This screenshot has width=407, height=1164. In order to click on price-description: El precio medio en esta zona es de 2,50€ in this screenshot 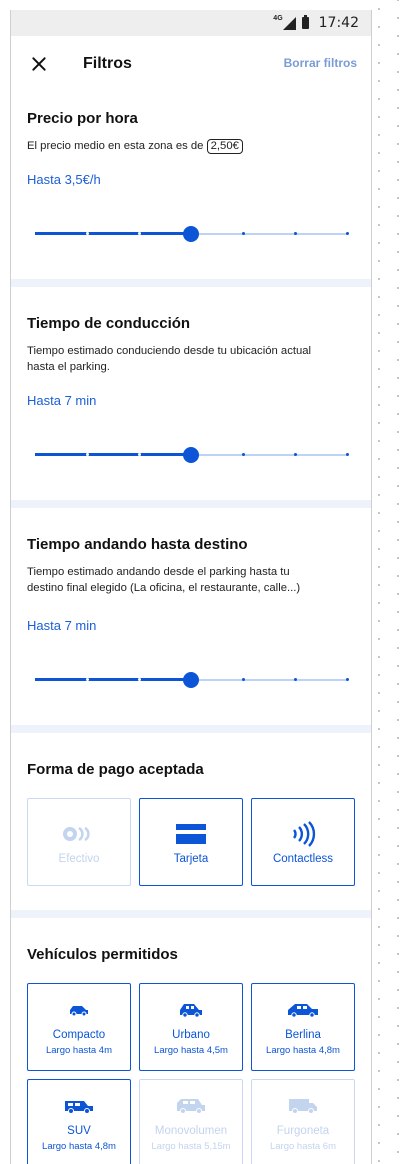, I will do `click(191, 146)`.